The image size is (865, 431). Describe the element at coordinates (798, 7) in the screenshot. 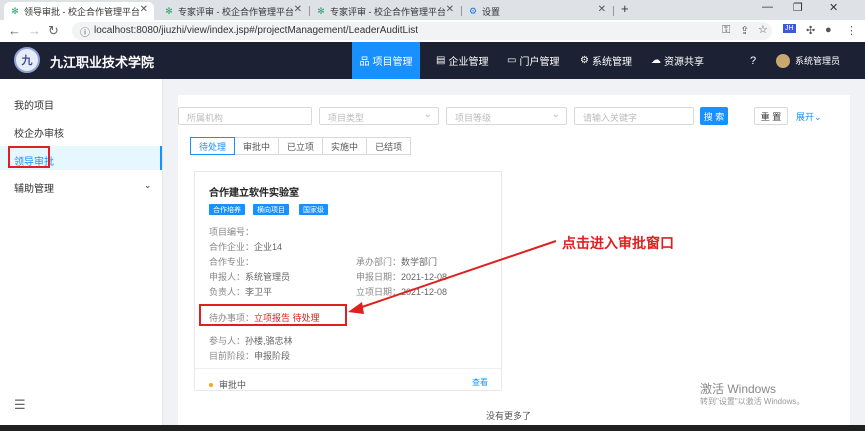

I see `restore-window-icon: ❐` at that location.